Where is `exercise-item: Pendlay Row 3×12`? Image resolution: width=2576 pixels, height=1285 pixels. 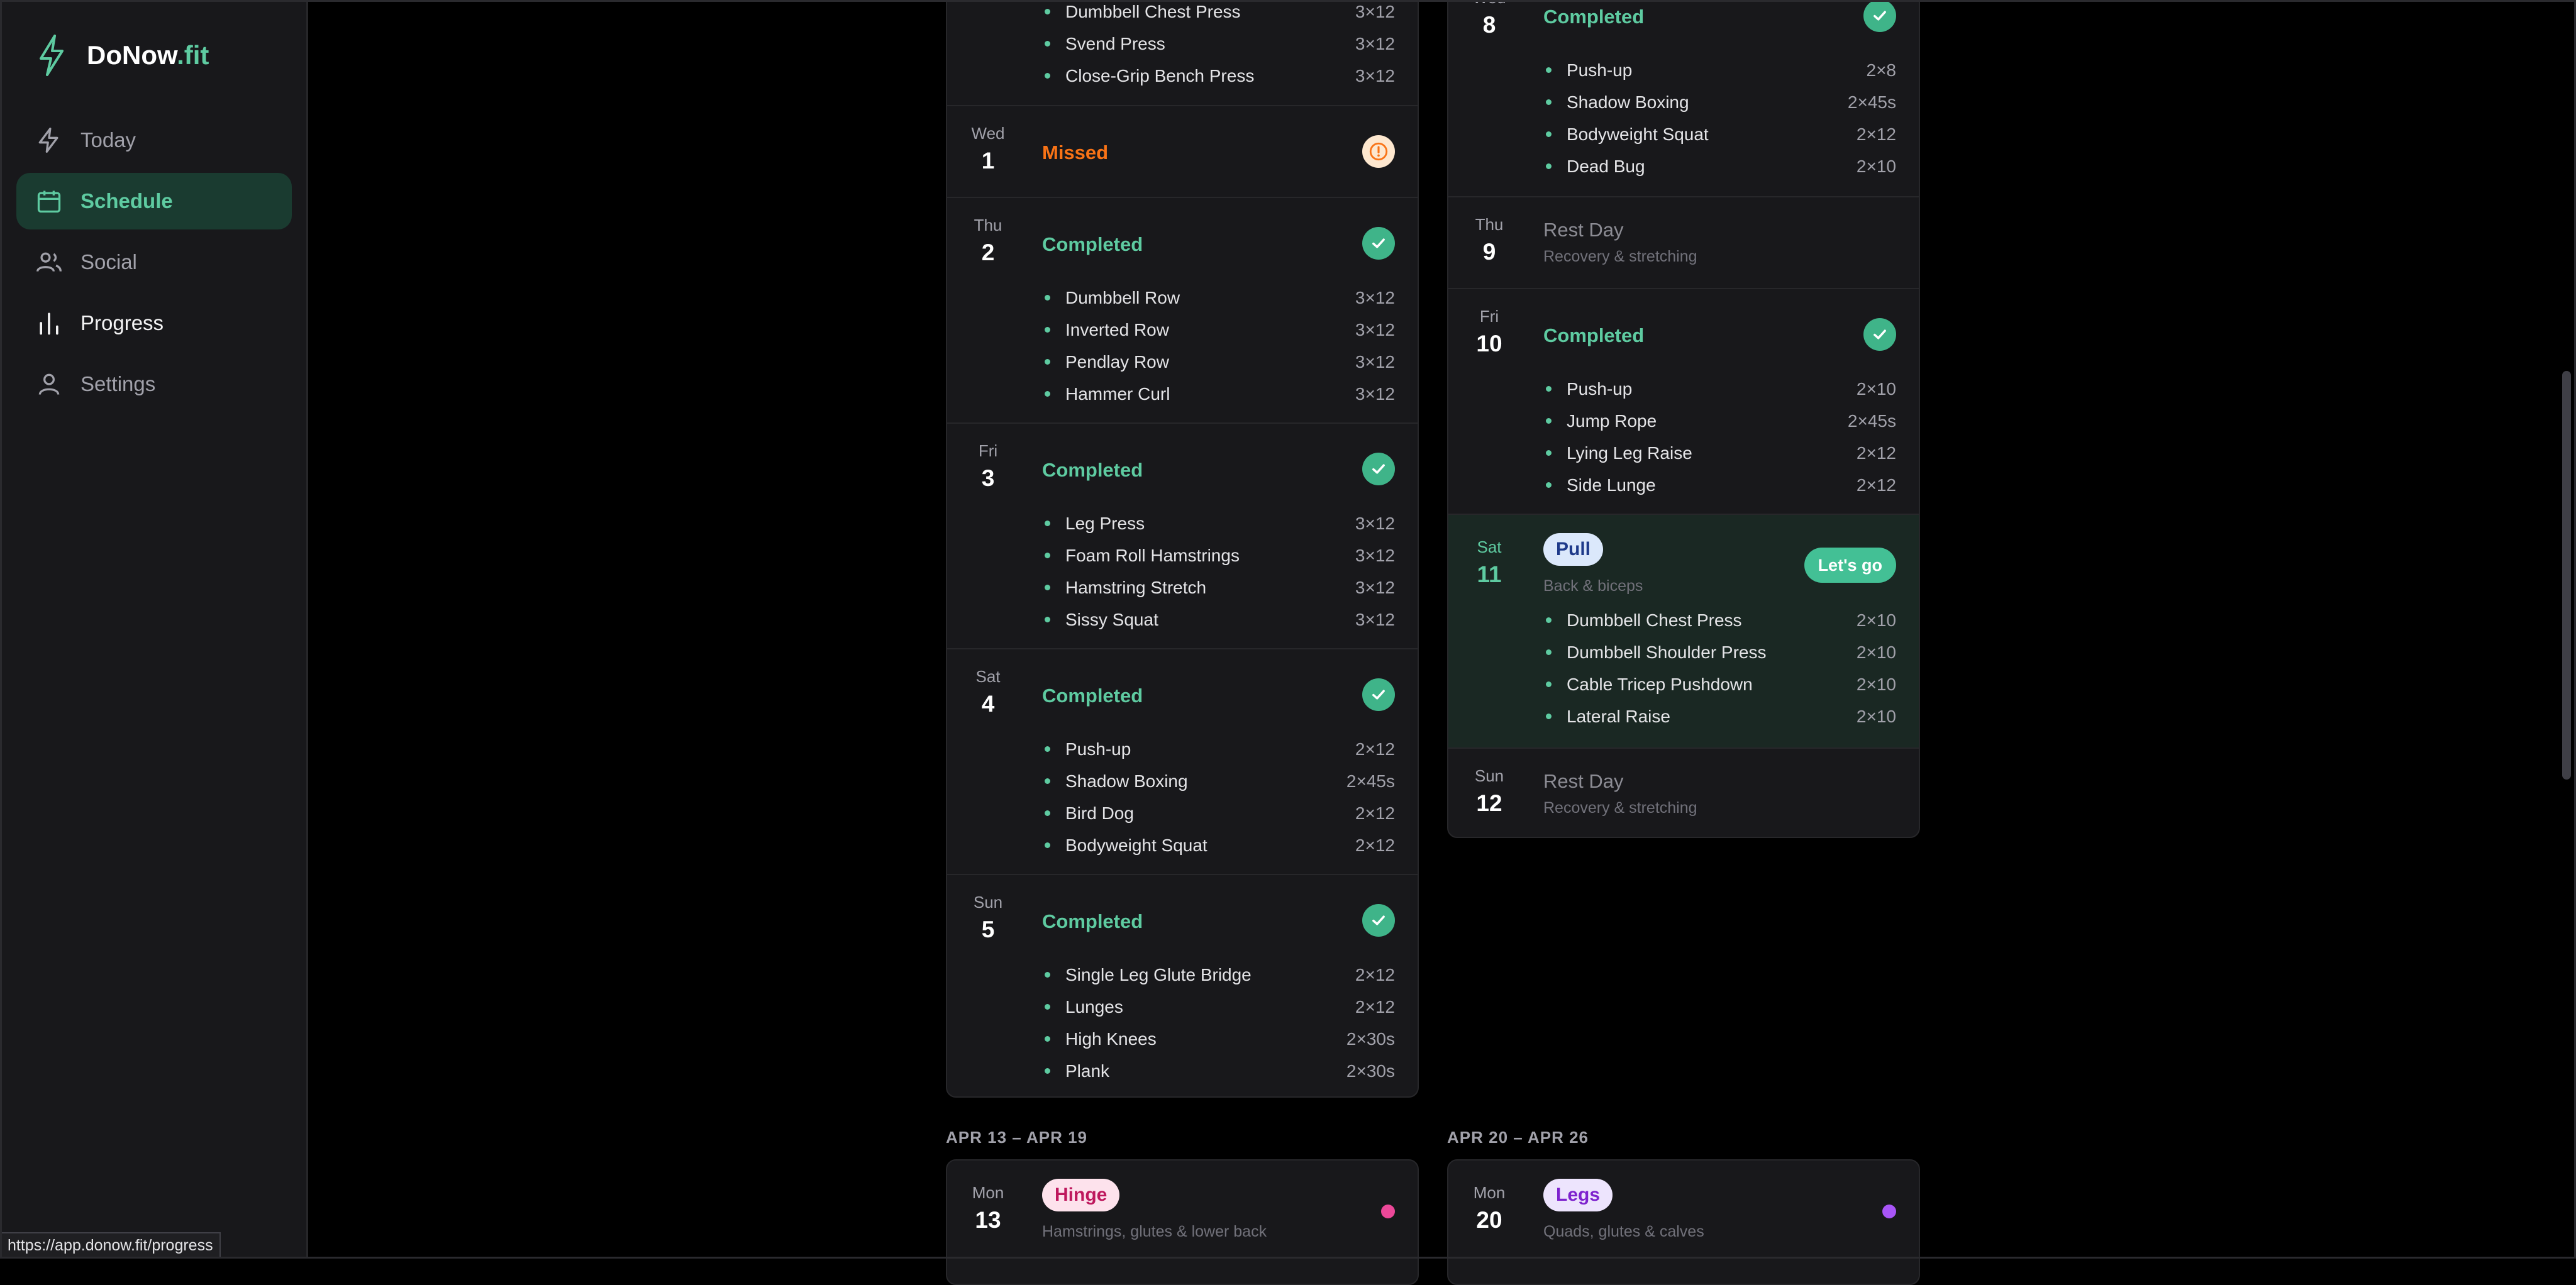
exercise-item: Pendlay Row 3×12 is located at coordinates (1218, 362).